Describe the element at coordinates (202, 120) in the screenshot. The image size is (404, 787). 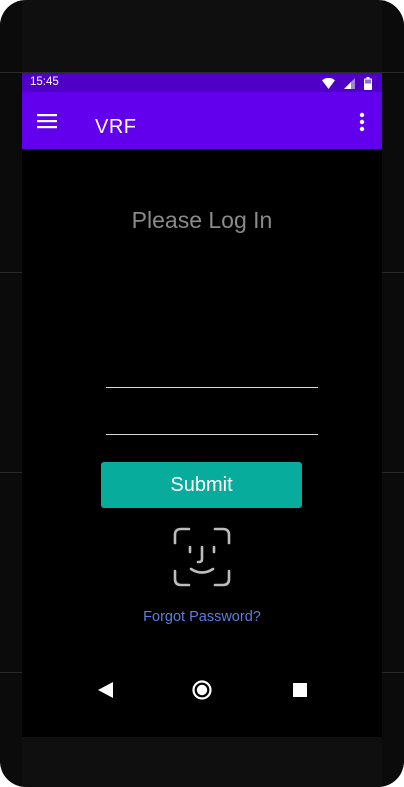
I see `app-toolbar: VRF` at that location.